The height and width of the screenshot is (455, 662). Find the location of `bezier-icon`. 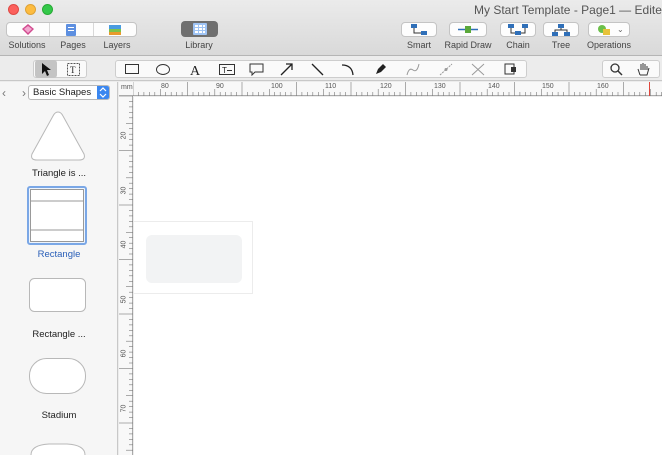

bezier-icon is located at coordinates (446, 69).